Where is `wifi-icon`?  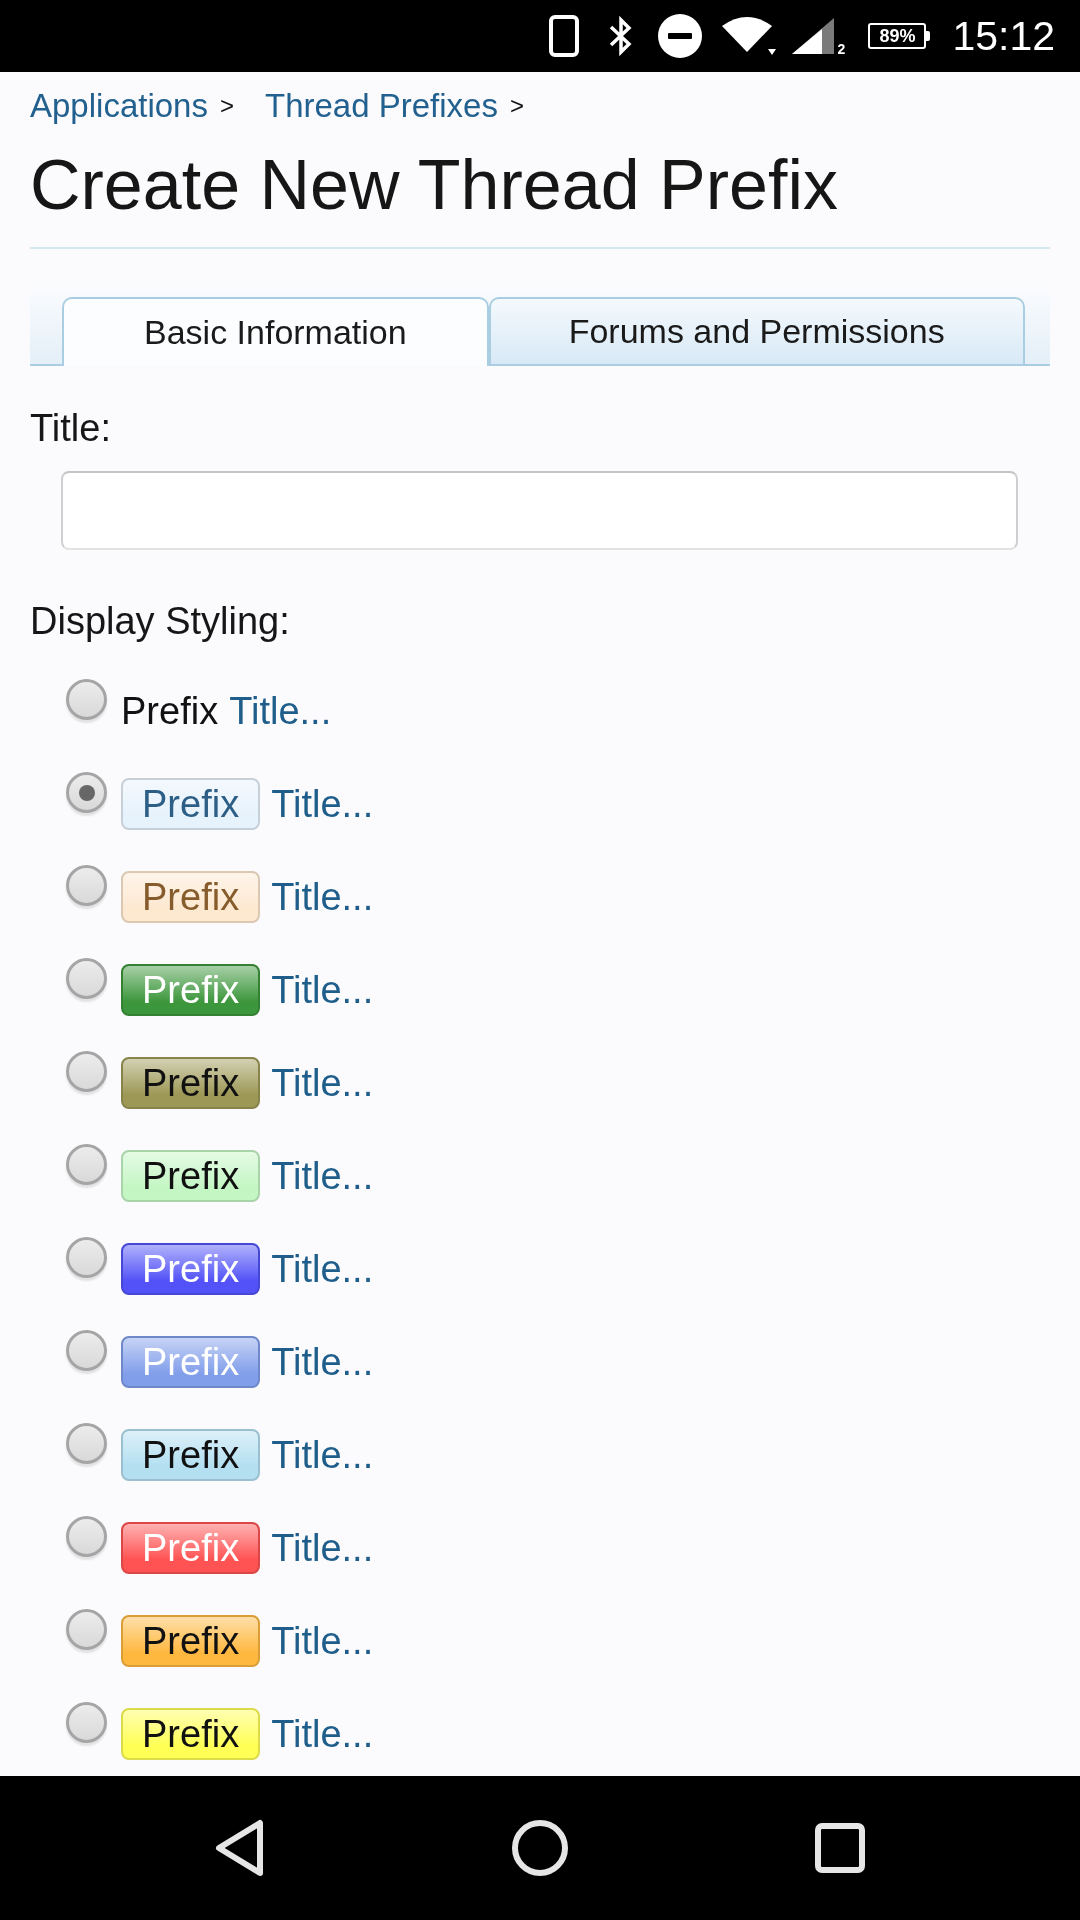 wifi-icon is located at coordinates (748, 36).